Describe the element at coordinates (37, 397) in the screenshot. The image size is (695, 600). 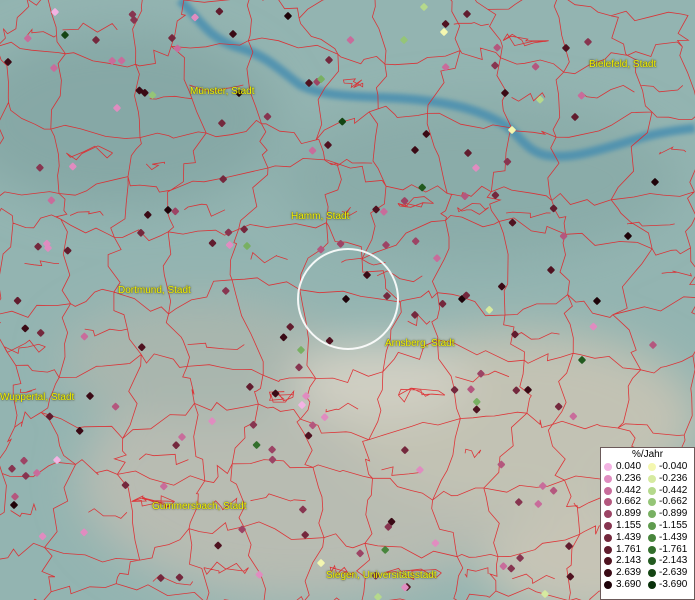
I see `city-label-wuppertal: Wuppertal, Stadt` at that location.